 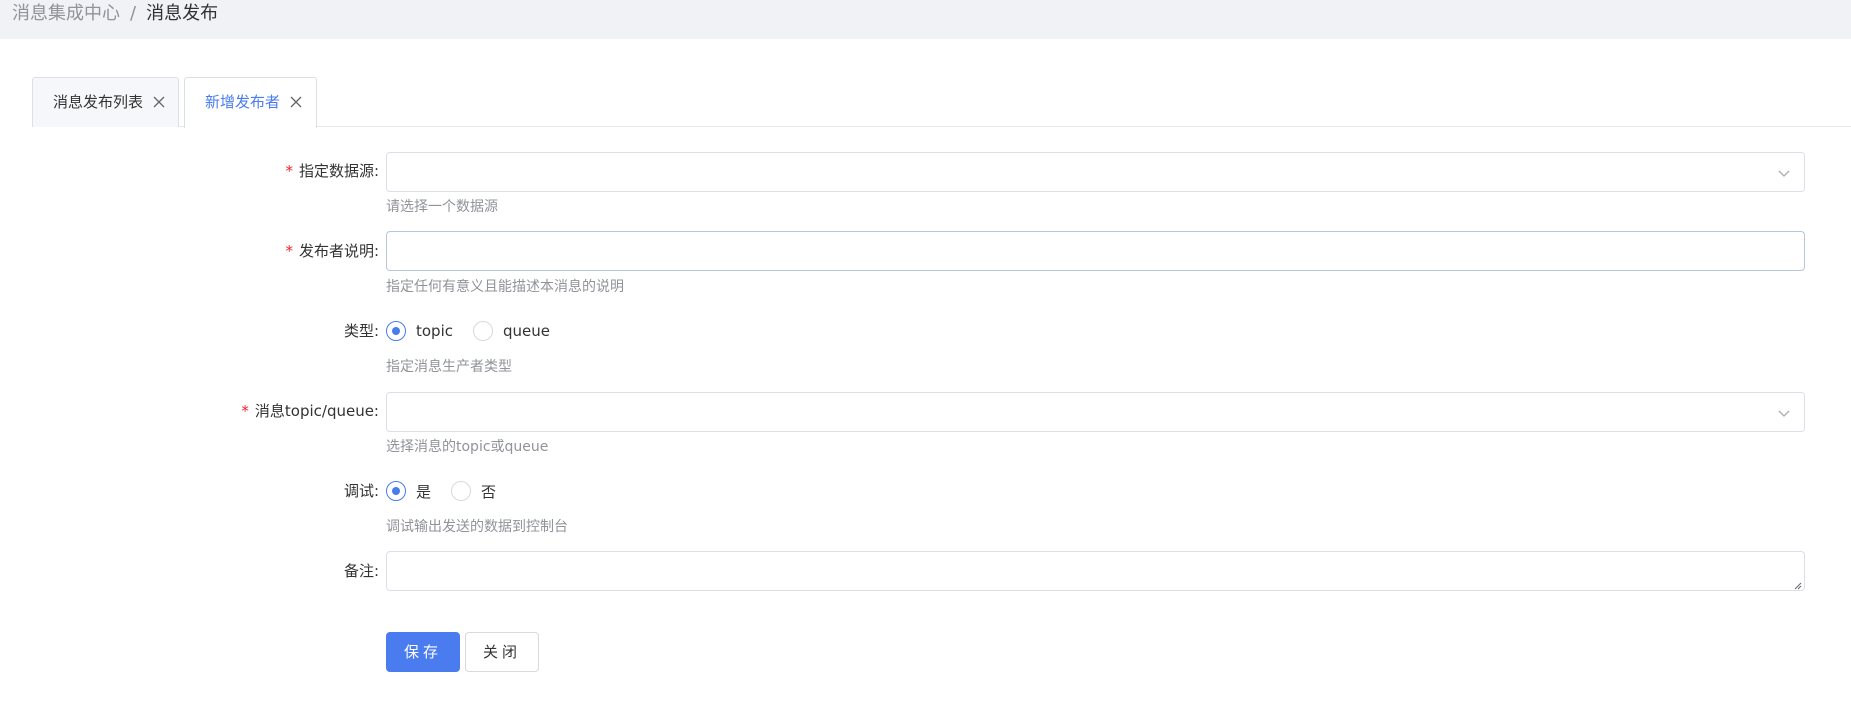 I want to click on datasource-select, so click(x=1095, y=172).